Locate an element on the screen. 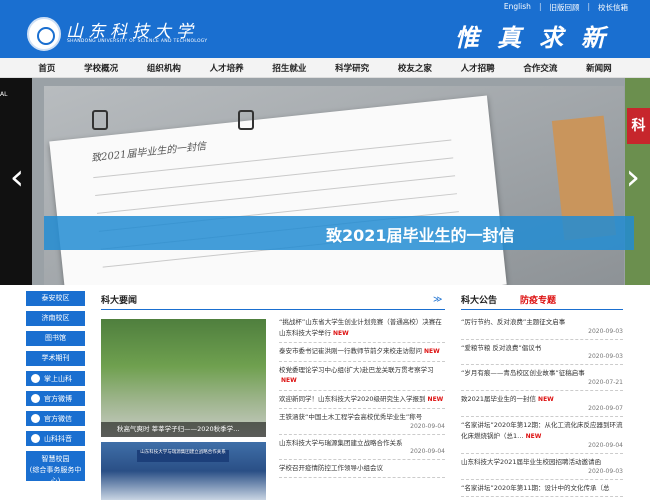 The width and height of the screenshot is (650, 500). list-item: “岁月有痕——青岛校区创业故事”征稿启事 2020-07-21 is located at coordinates (542, 379).